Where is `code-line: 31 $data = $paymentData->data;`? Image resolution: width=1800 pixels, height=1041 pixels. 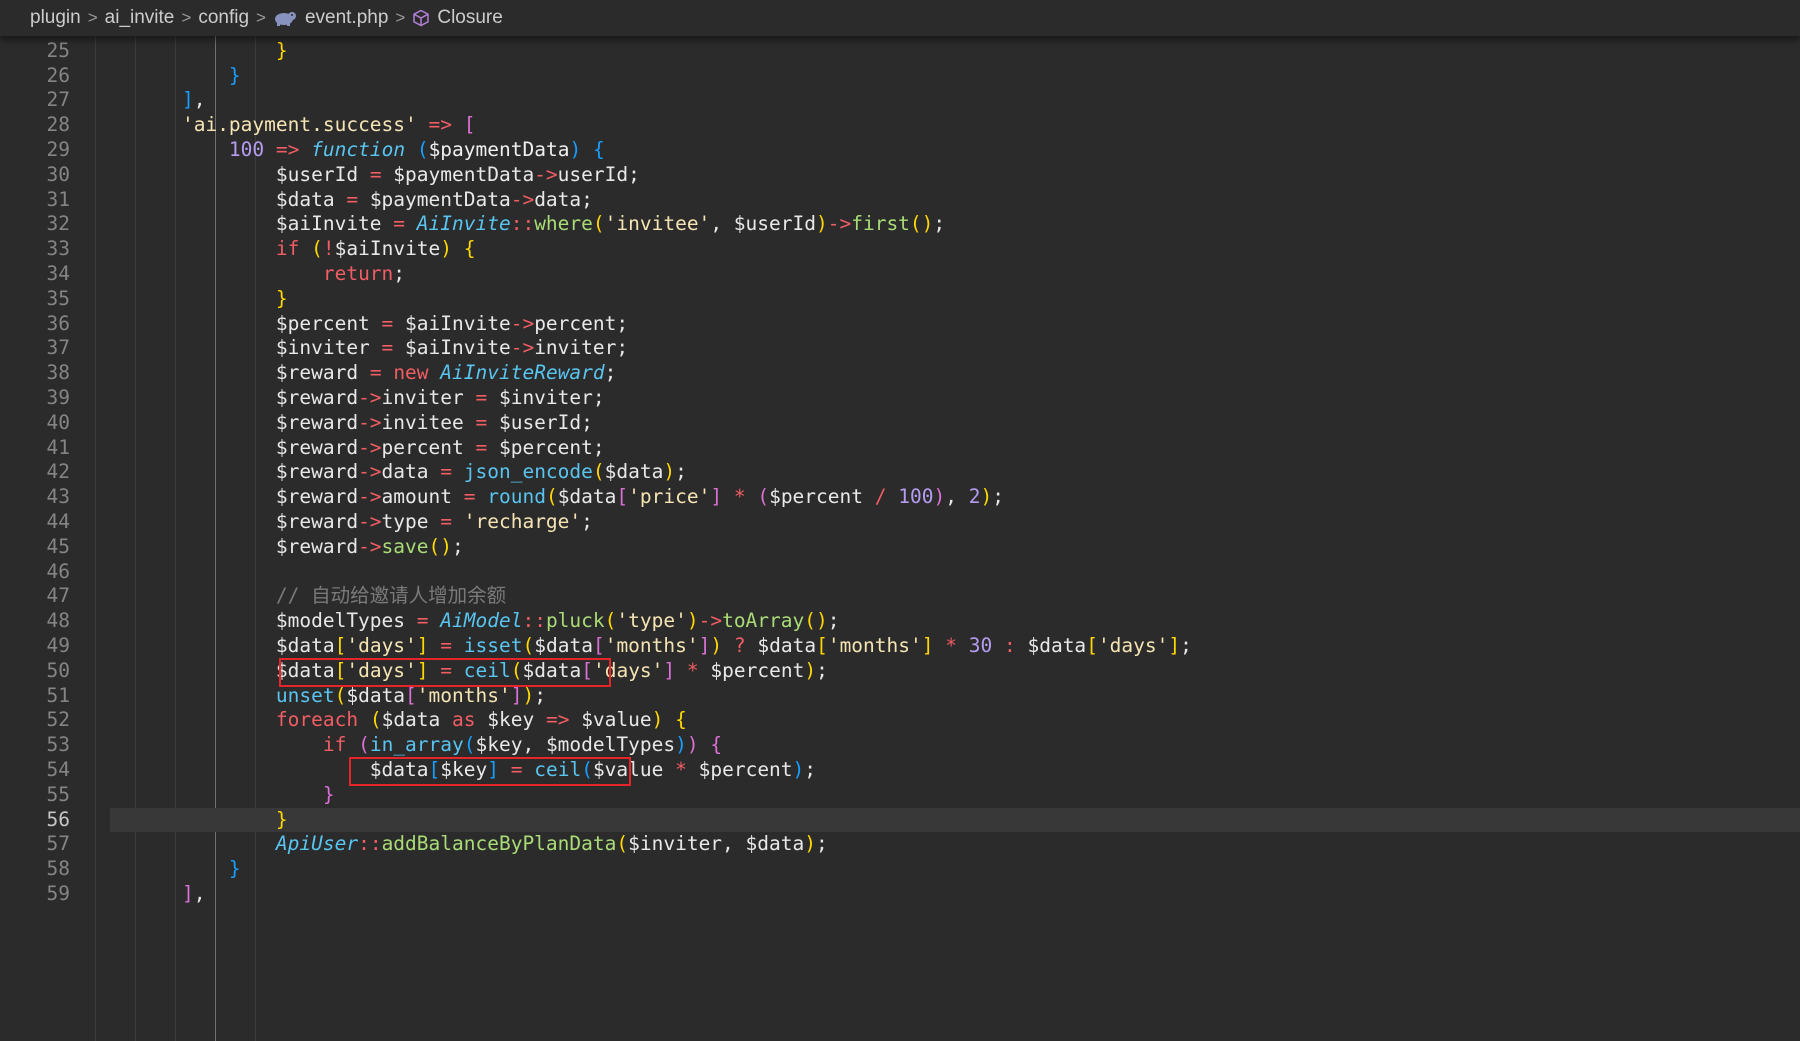
code-line: 31 $data = $paymentData->data; is located at coordinates (900, 200).